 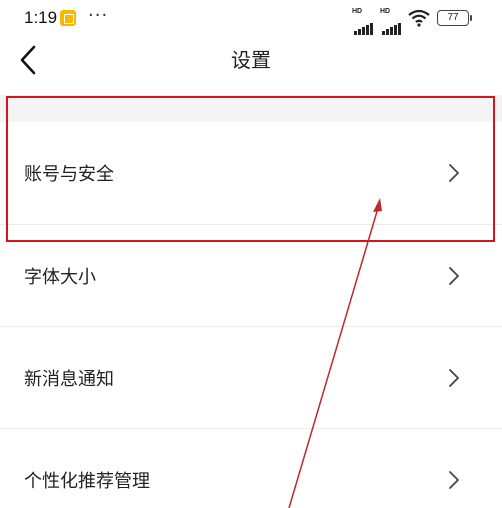 What do you see at coordinates (87, 481) in the screenshot?
I see `settings-item-label: 个性化推荐管理` at bounding box center [87, 481].